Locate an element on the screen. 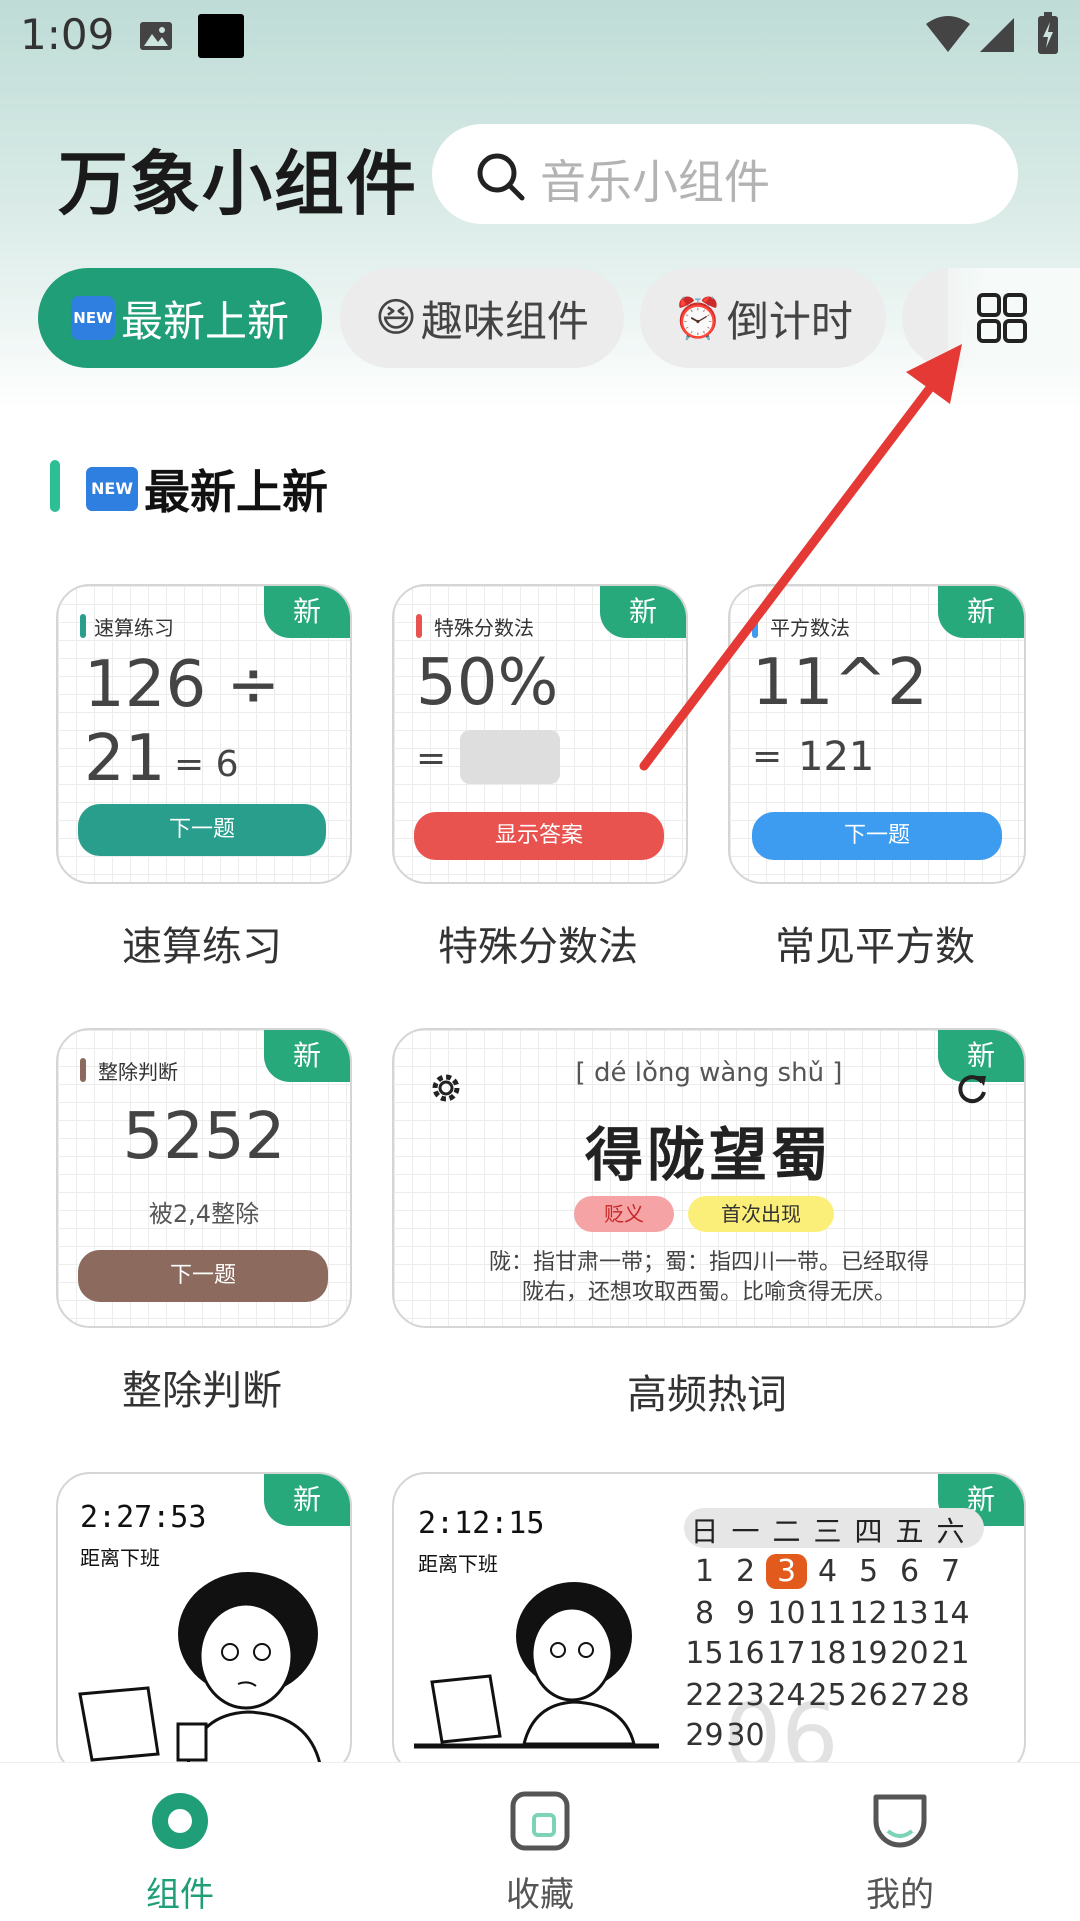 Image resolution: width=1080 pixels, height=1921 pixels. widget-caption: 整除判断 is located at coordinates (202, 1391).